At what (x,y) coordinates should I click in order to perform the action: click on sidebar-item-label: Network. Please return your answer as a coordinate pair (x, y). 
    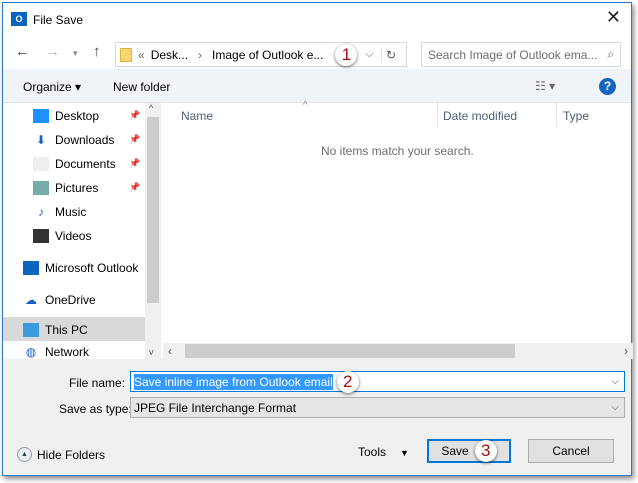
    Looking at the image, I should click on (67, 352).